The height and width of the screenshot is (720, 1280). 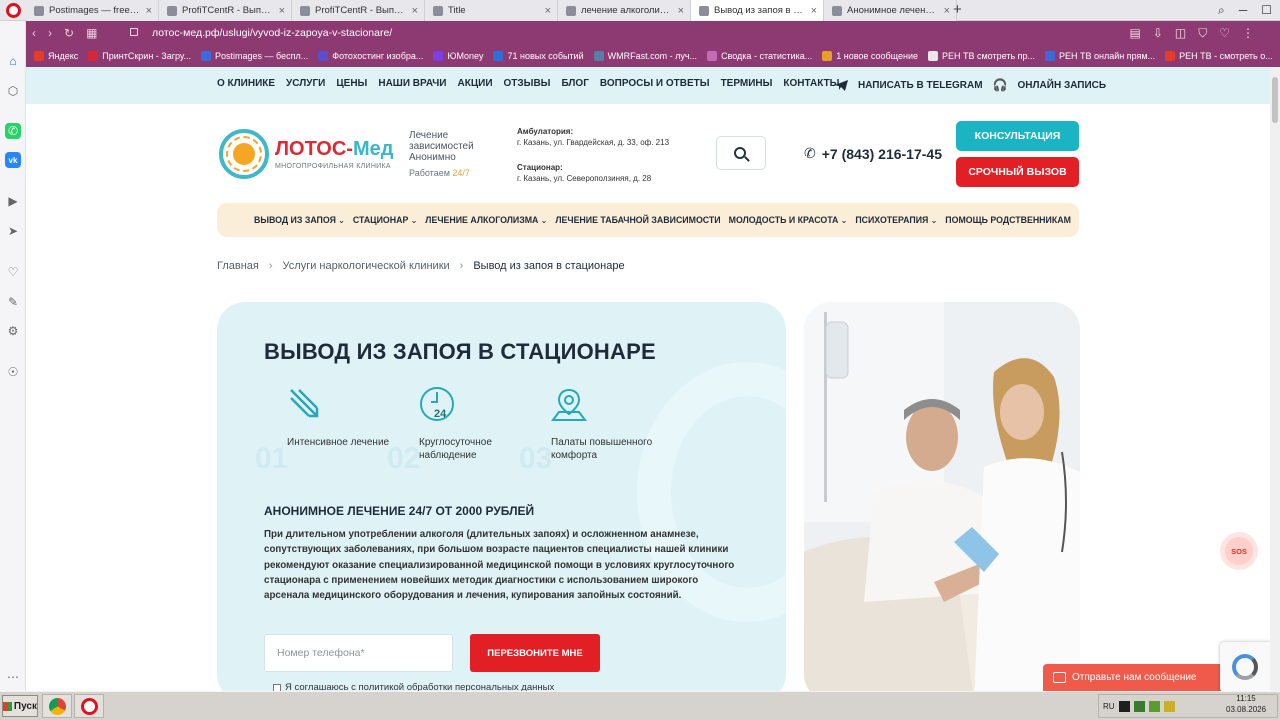 What do you see at coordinates (1224, 33) in the screenshot?
I see `heart-icon: ♡` at bounding box center [1224, 33].